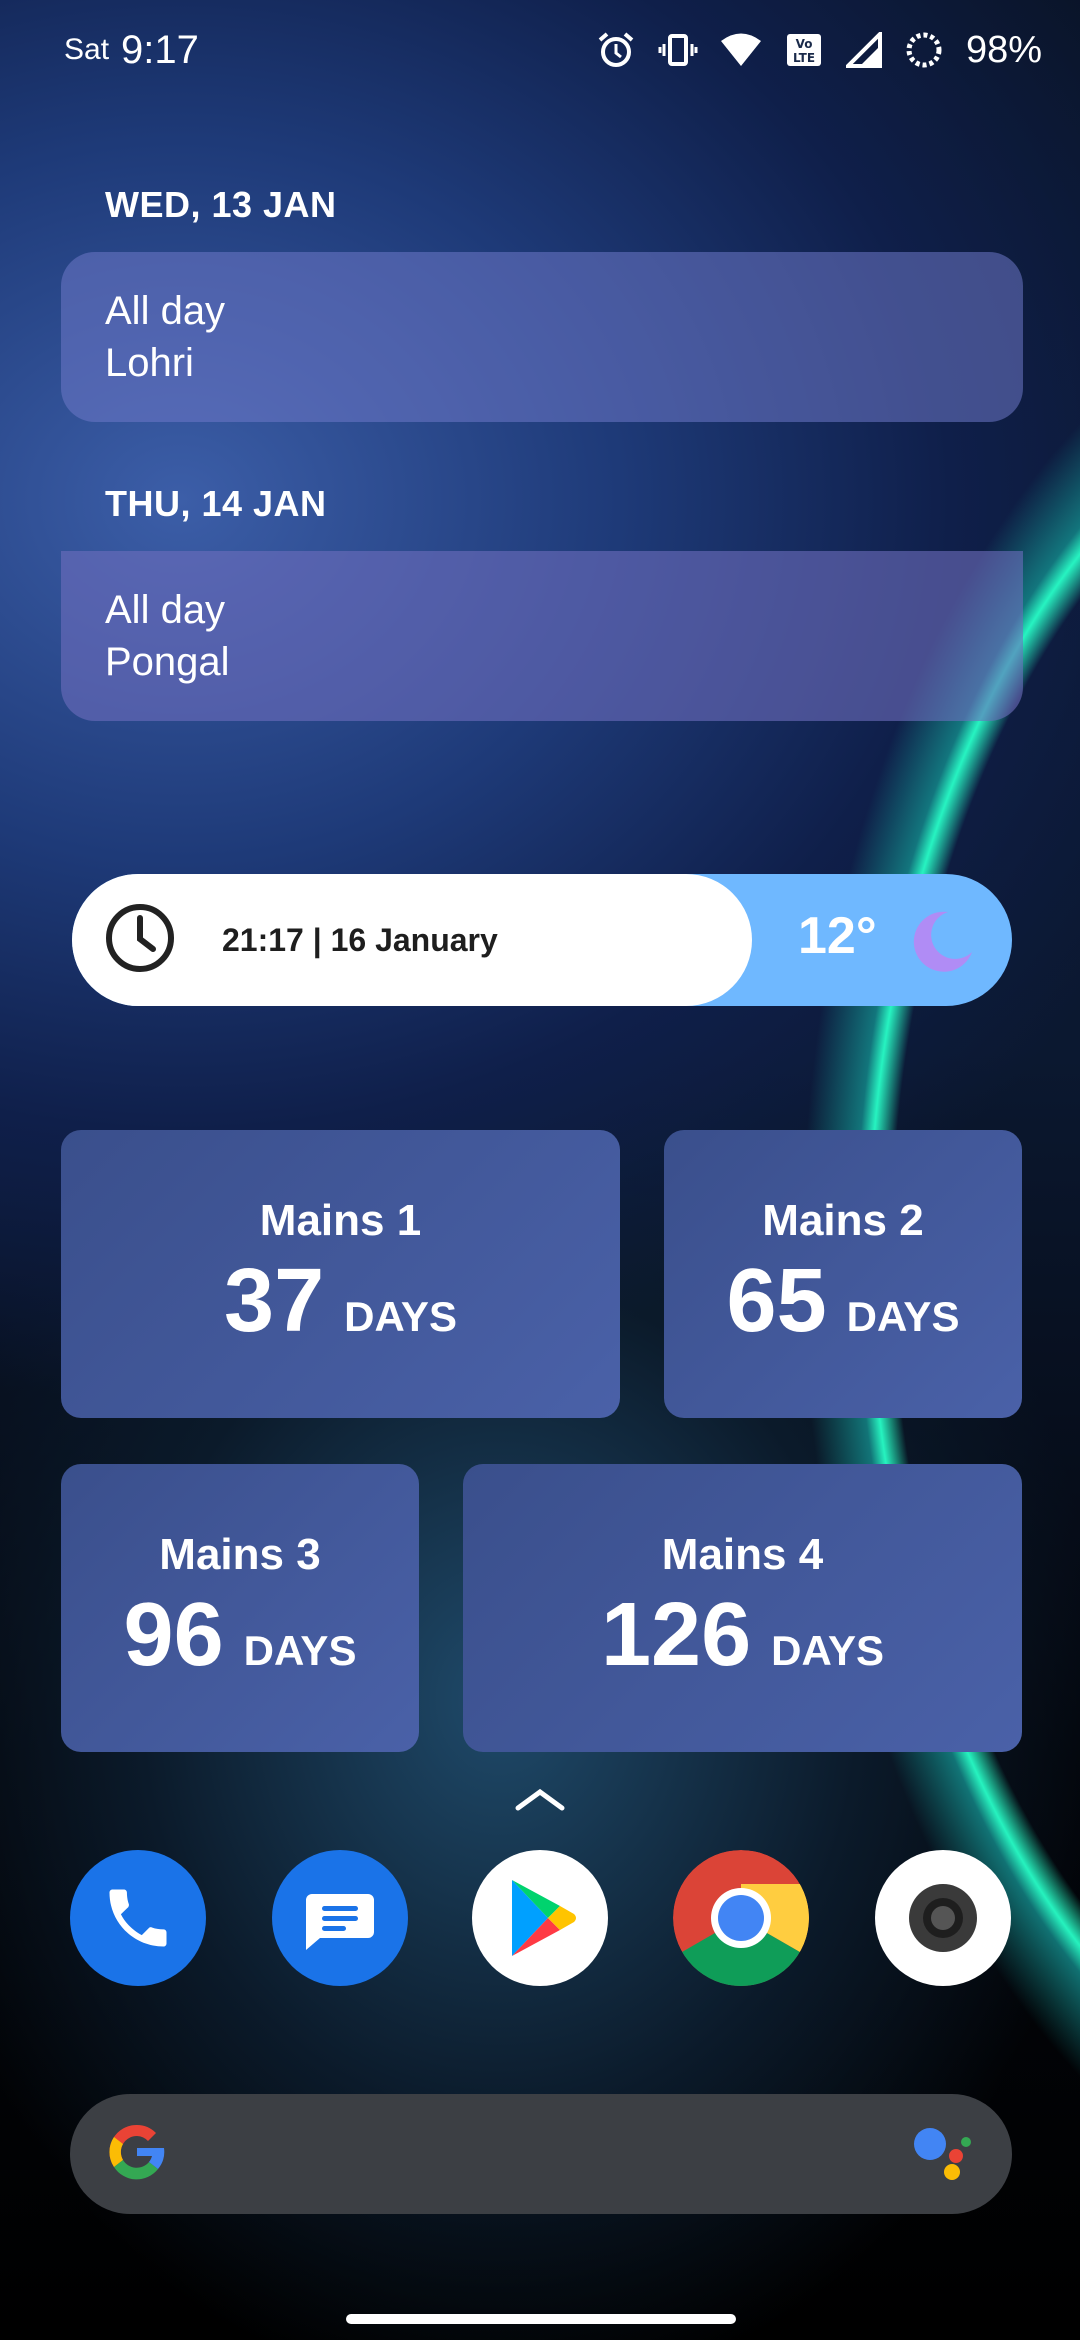 This screenshot has width=1080, height=2340. I want to click on camera-icon, so click(943, 1918).